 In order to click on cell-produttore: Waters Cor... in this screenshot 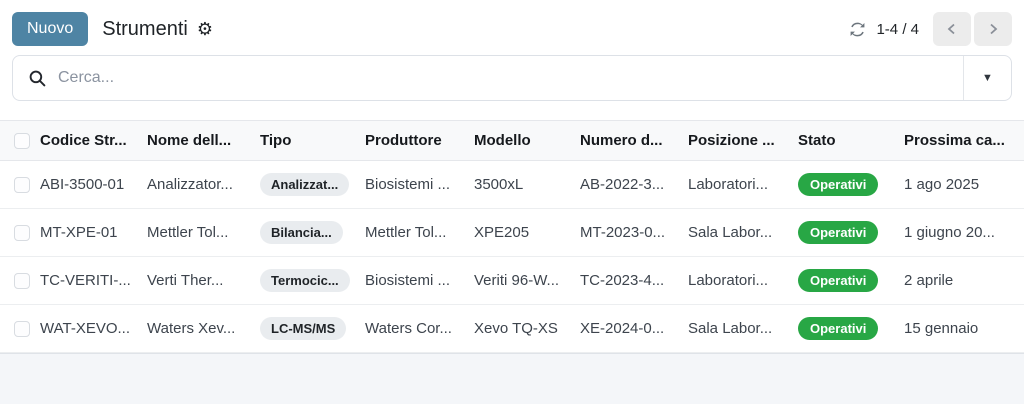, I will do `click(408, 328)`.